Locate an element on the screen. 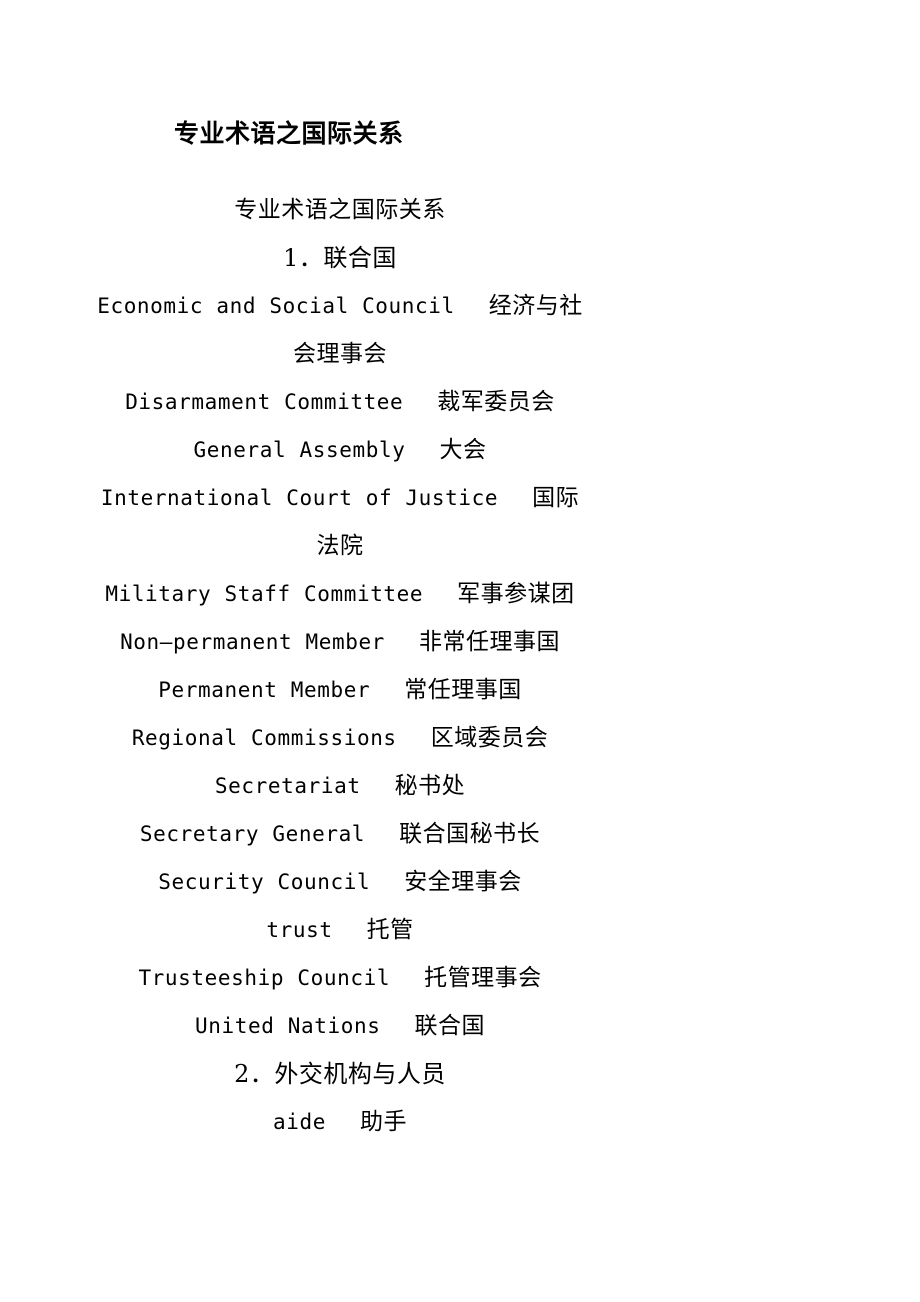  glossary-entry: Disarmament Committee 裁军委员会 is located at coordinates (340, 402).